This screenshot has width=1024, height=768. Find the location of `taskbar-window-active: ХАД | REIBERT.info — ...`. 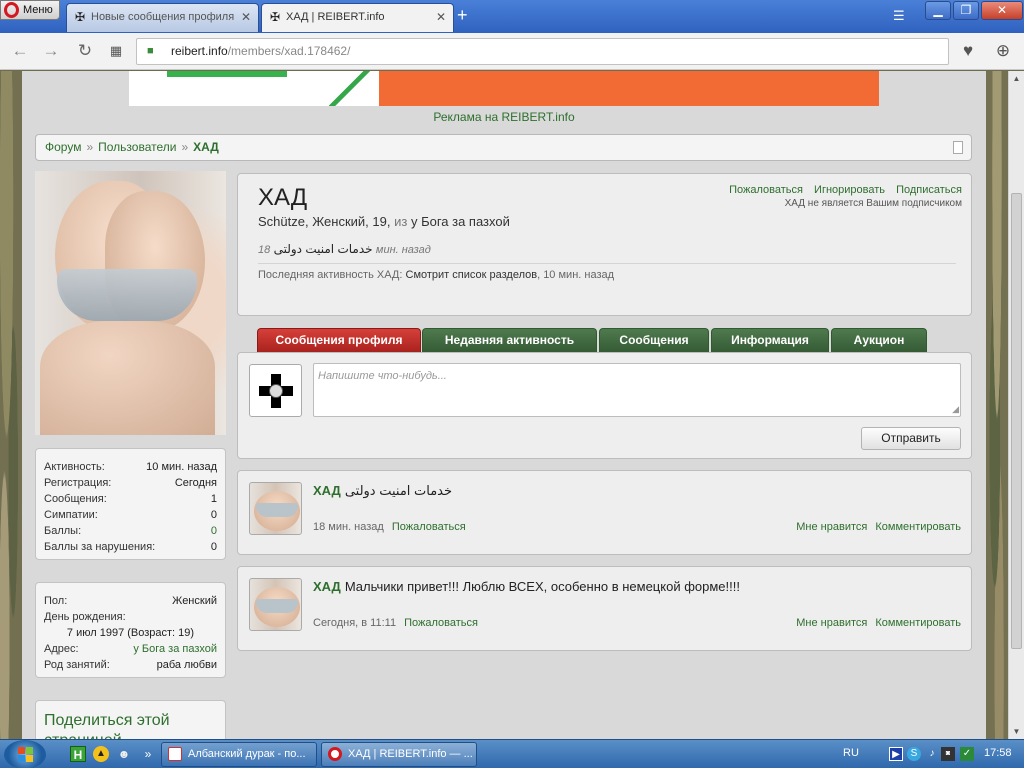

taskbar-window-active: ХАД | REIBERT.info — ... is located at coordinates (399, 754).